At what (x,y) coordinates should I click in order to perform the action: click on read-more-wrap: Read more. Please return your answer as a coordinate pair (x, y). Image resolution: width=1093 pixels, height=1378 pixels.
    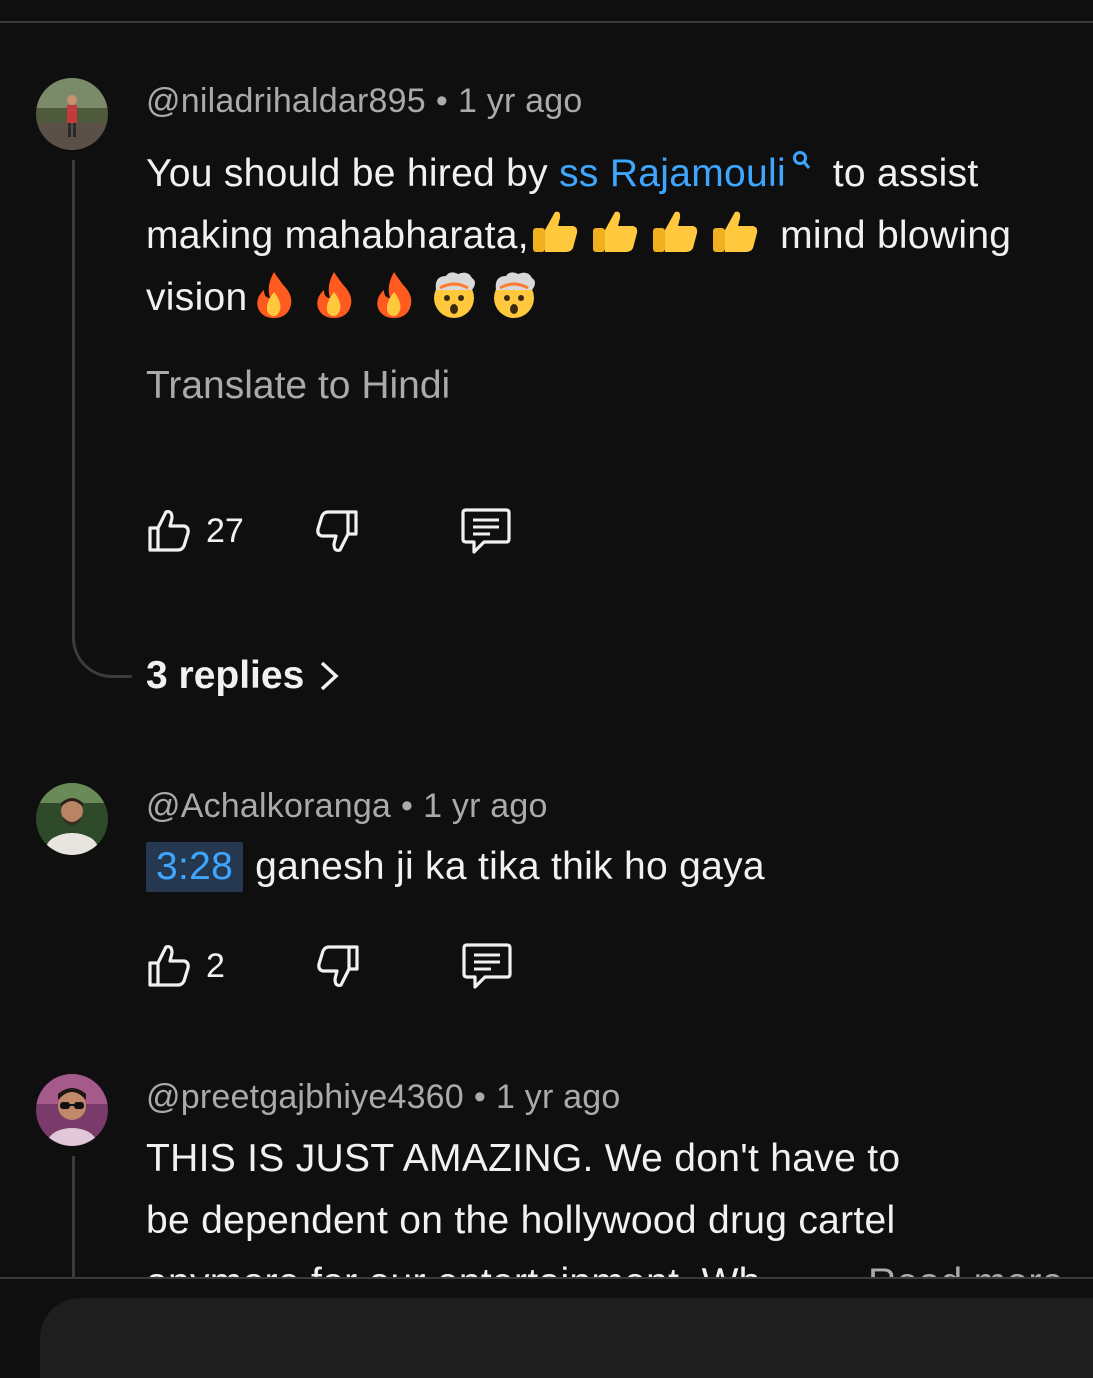
    Looking at the image, I should click on (980, 1264).